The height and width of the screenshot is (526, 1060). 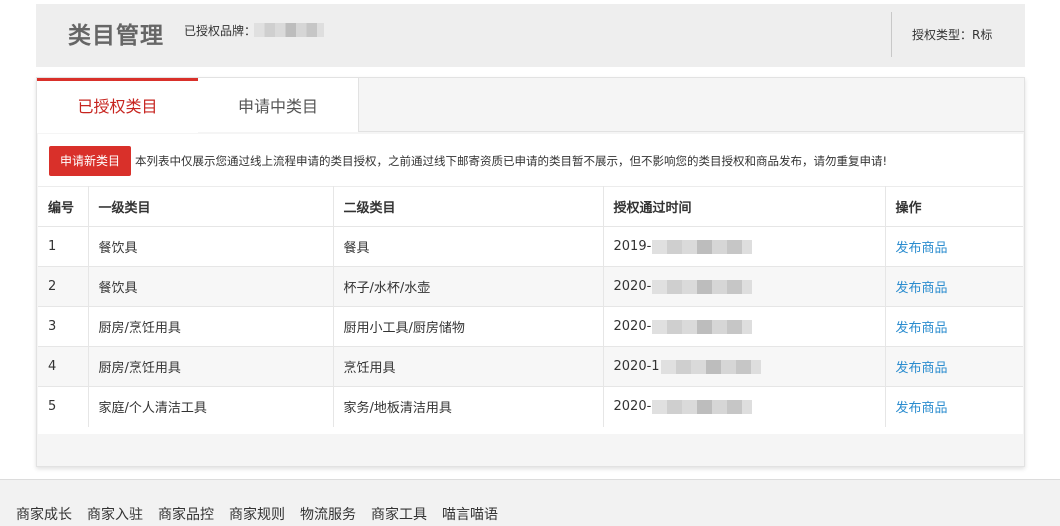 What do you see at coordinates (399, 514) in the screenshot?
I see `footer-link-merchant-tools: 商家工具` at bounding box center [399, 514].